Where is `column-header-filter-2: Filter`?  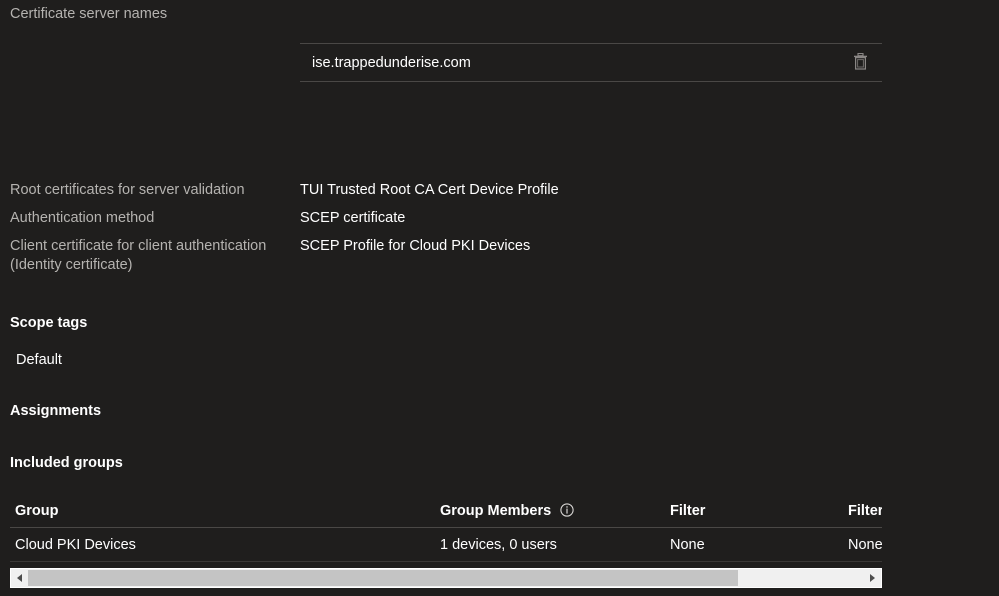
column-header-filter-2: Filter is located at coordinates (865, 511).